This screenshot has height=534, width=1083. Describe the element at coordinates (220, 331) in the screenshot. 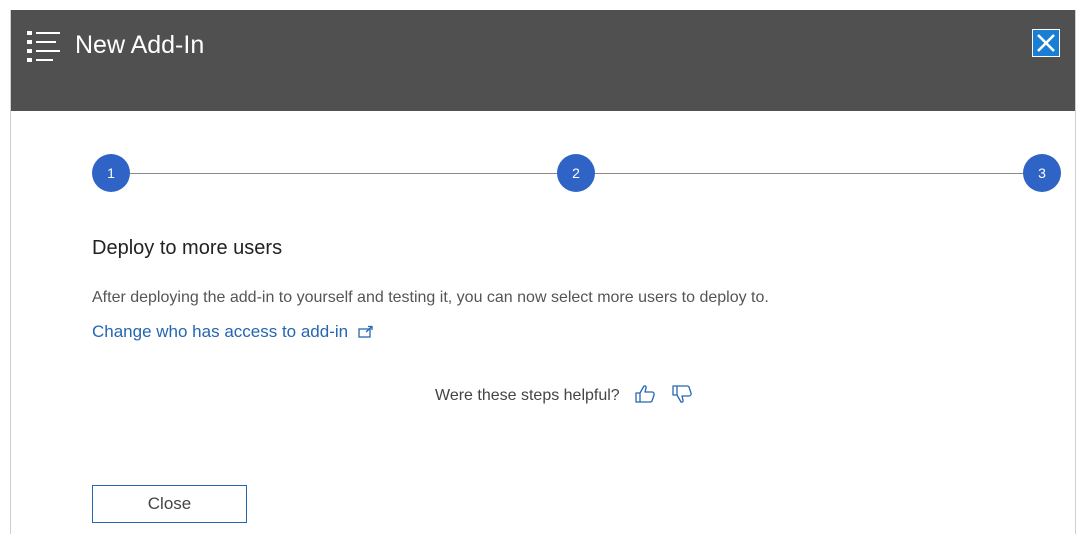

I see `change-access-link-label: Change who has access to add-in` at that location.